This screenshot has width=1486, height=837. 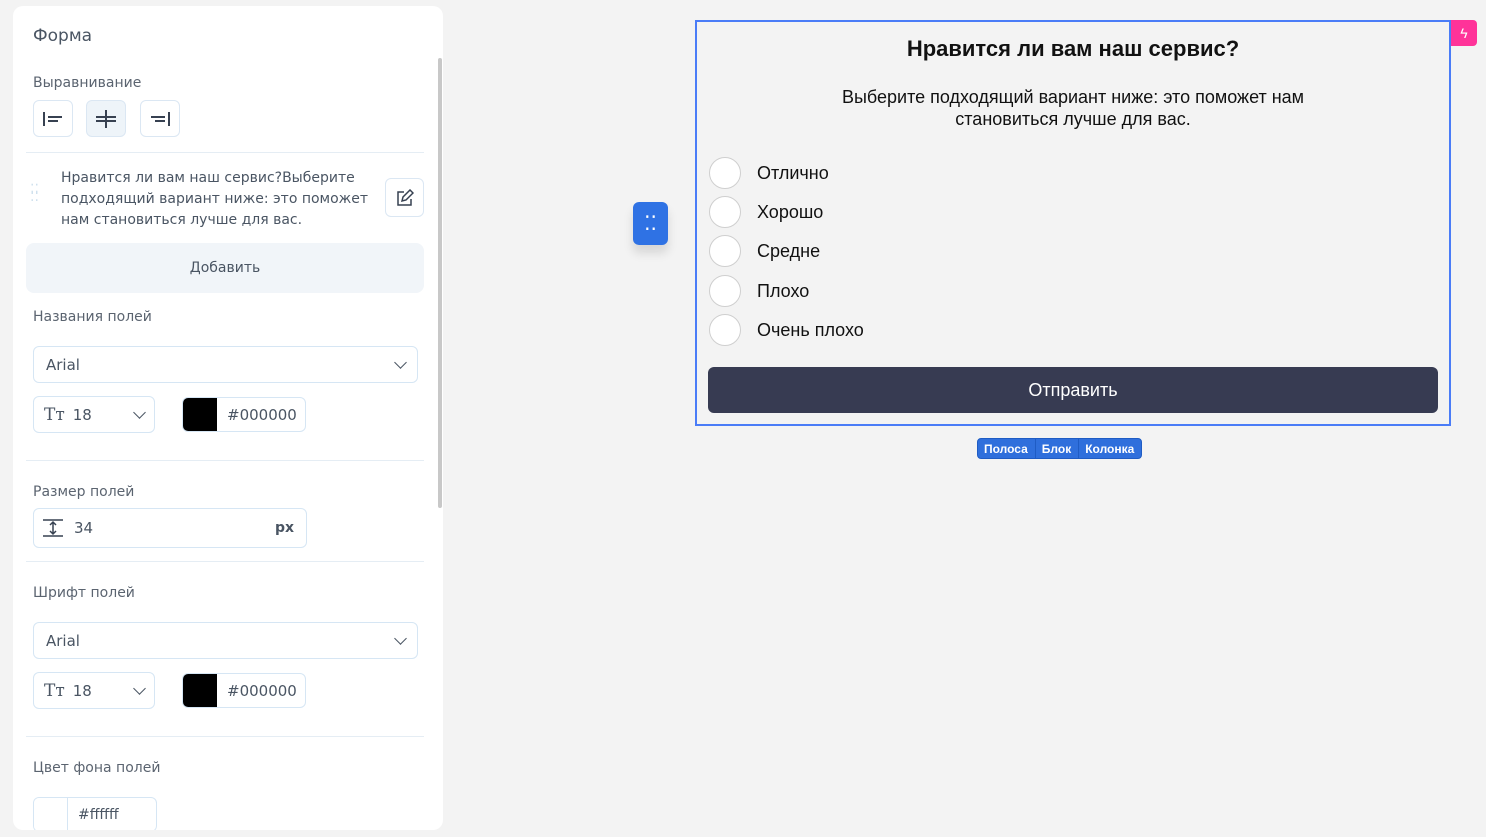 I want to click on align-right-icon, so click(x=160, y=118).